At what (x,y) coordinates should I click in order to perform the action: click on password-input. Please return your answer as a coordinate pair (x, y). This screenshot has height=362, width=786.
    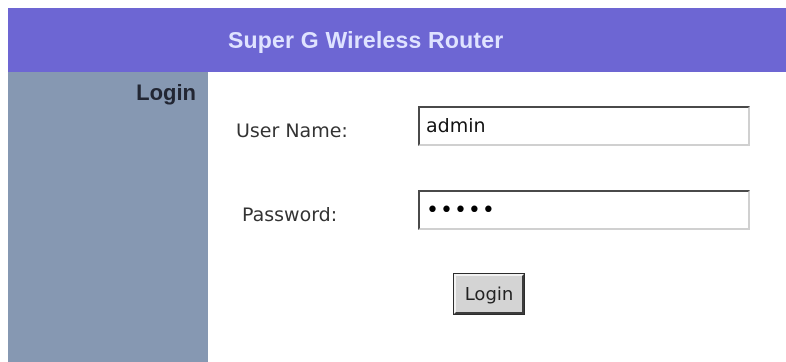
    Looking at the image, I should click on (584, 210).